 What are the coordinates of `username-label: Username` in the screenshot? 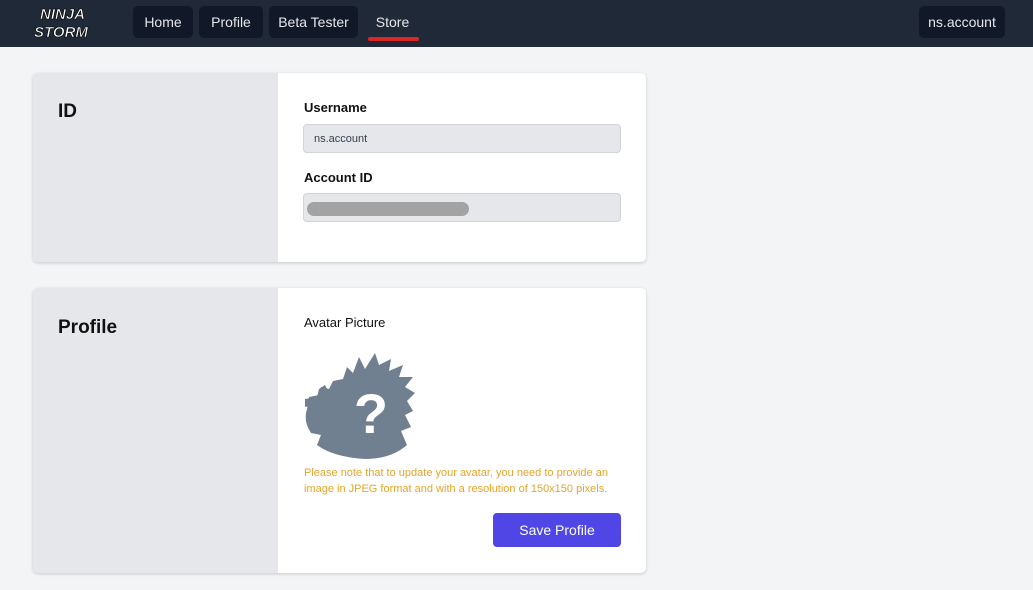 It's located at (335, 107).